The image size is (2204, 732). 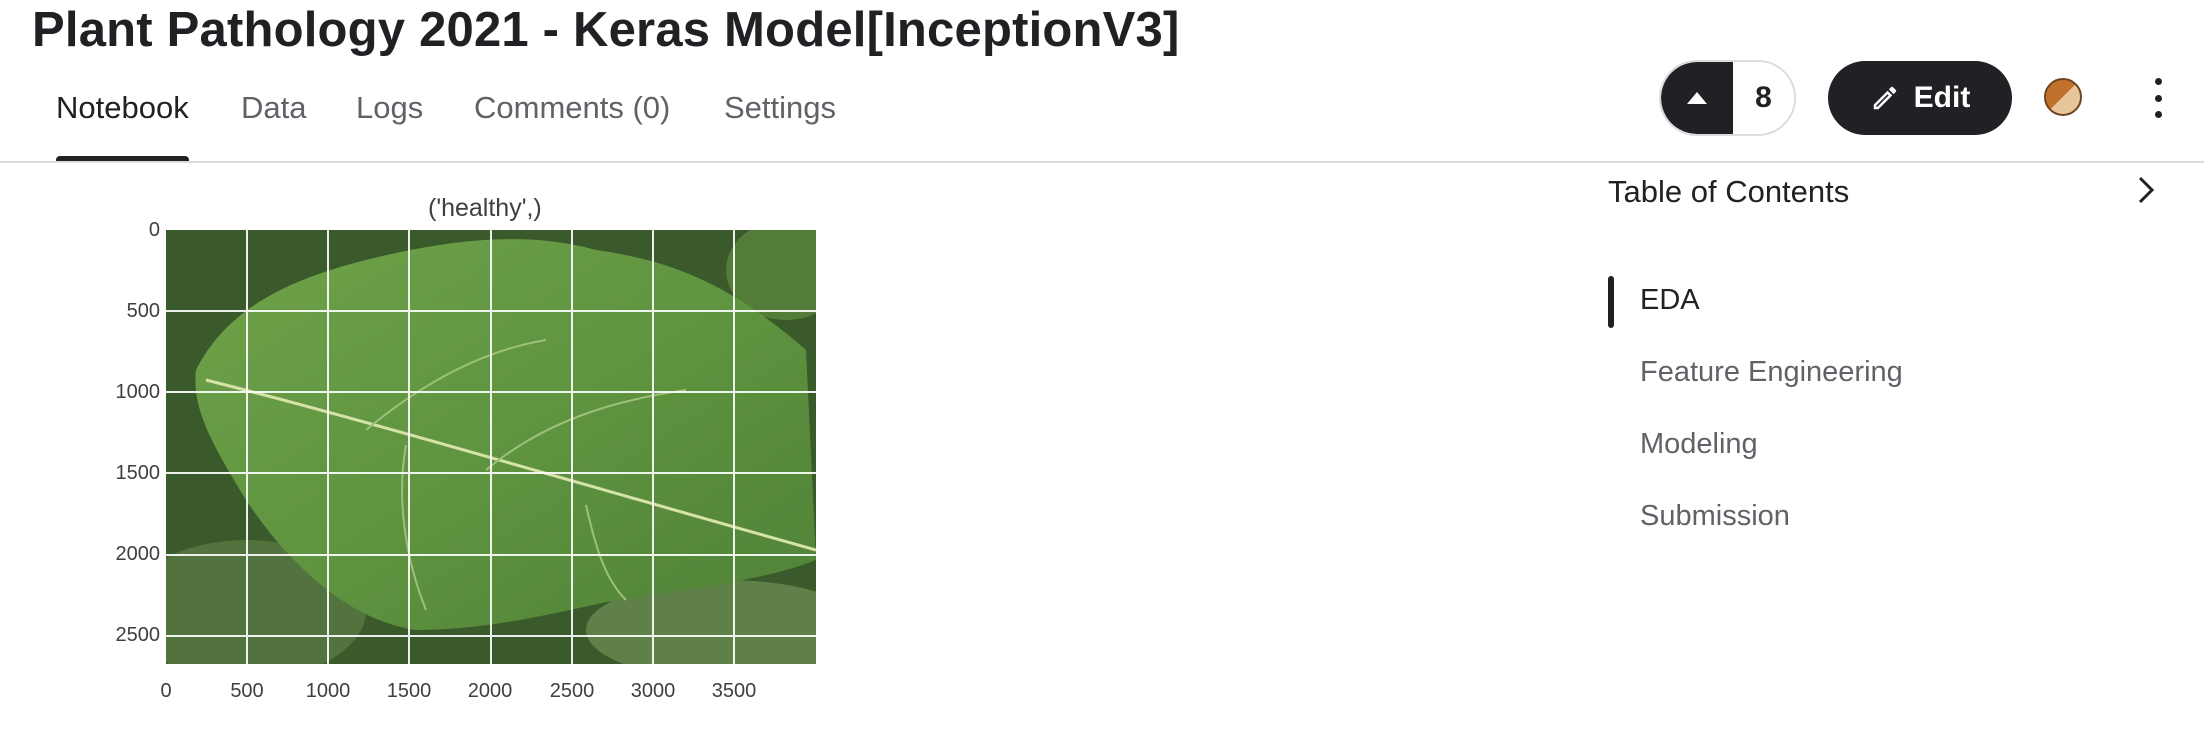 I want to click on tab-settings: Settings, so click(x=780, y=126).